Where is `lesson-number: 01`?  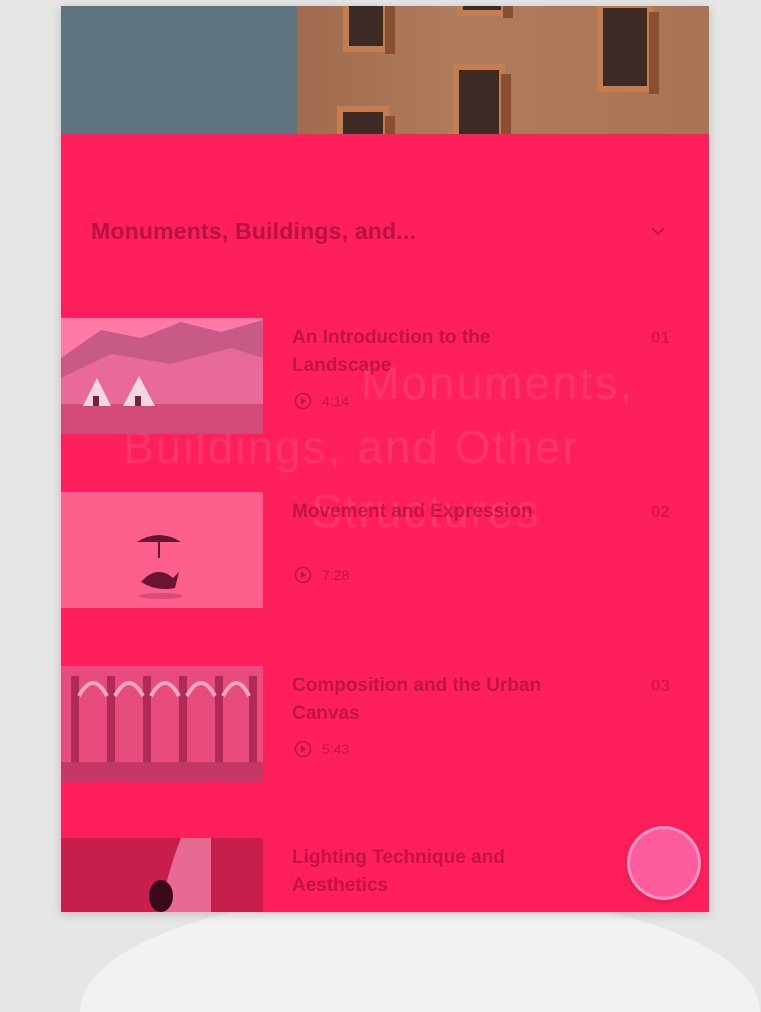 lesson-number: 01 is located at coordinates (660, 337).